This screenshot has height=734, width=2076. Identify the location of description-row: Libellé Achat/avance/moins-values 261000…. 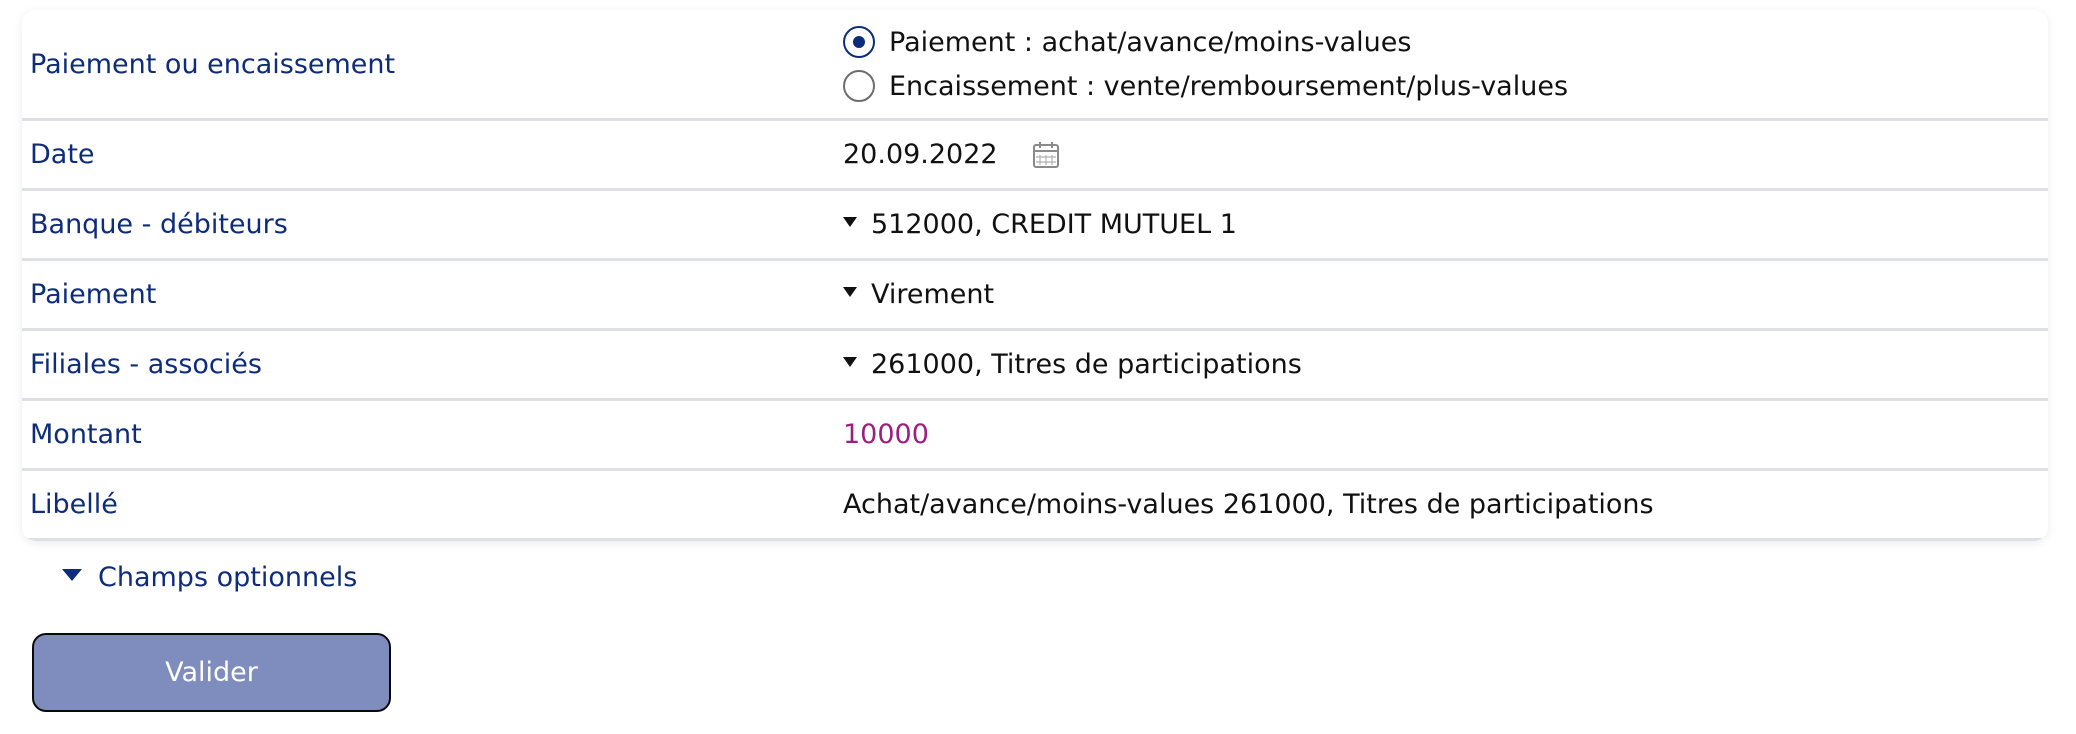
(1035, 506).